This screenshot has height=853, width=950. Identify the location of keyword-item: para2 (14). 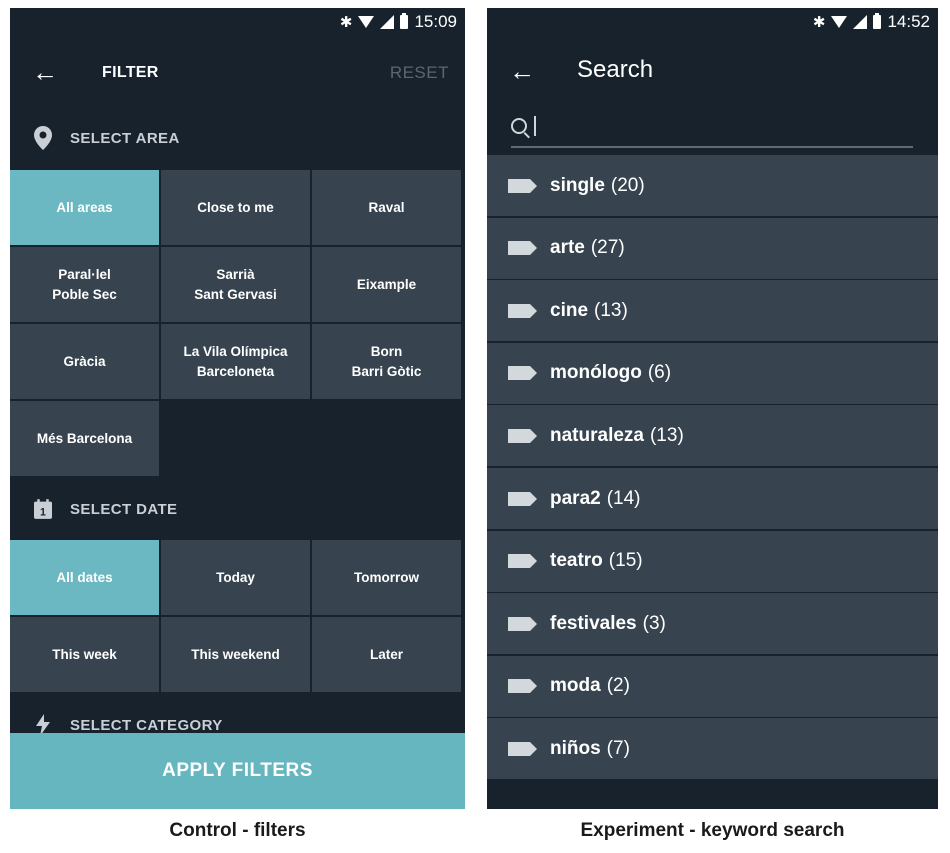
(712, 498).